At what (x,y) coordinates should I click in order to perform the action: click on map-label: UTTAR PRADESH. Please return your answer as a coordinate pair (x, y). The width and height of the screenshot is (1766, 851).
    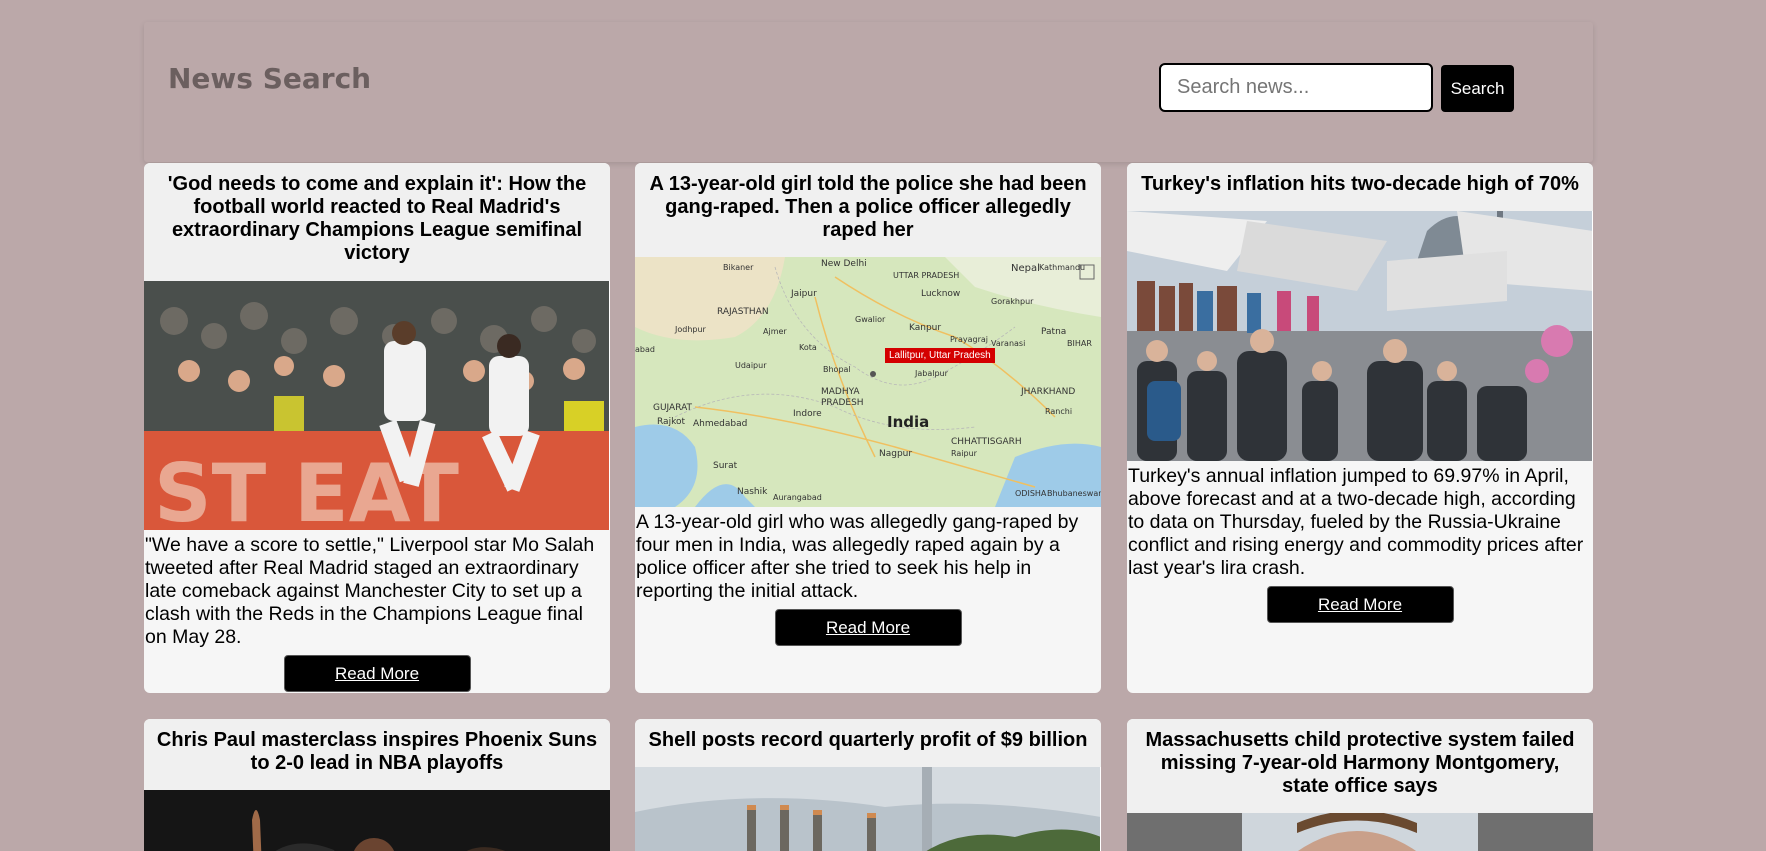
    Looking at the image, I should click on (926, 275).